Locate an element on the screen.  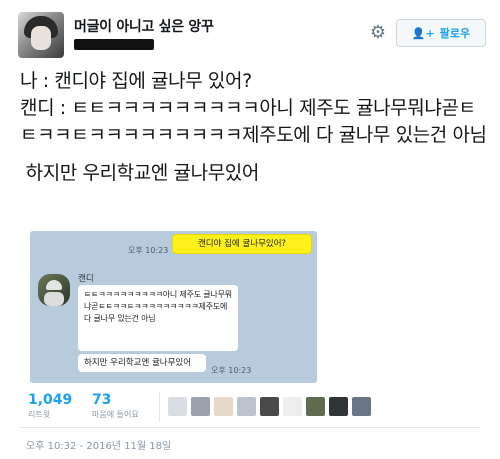
friend-name: 캔디 is located at coordinates (86, 279).